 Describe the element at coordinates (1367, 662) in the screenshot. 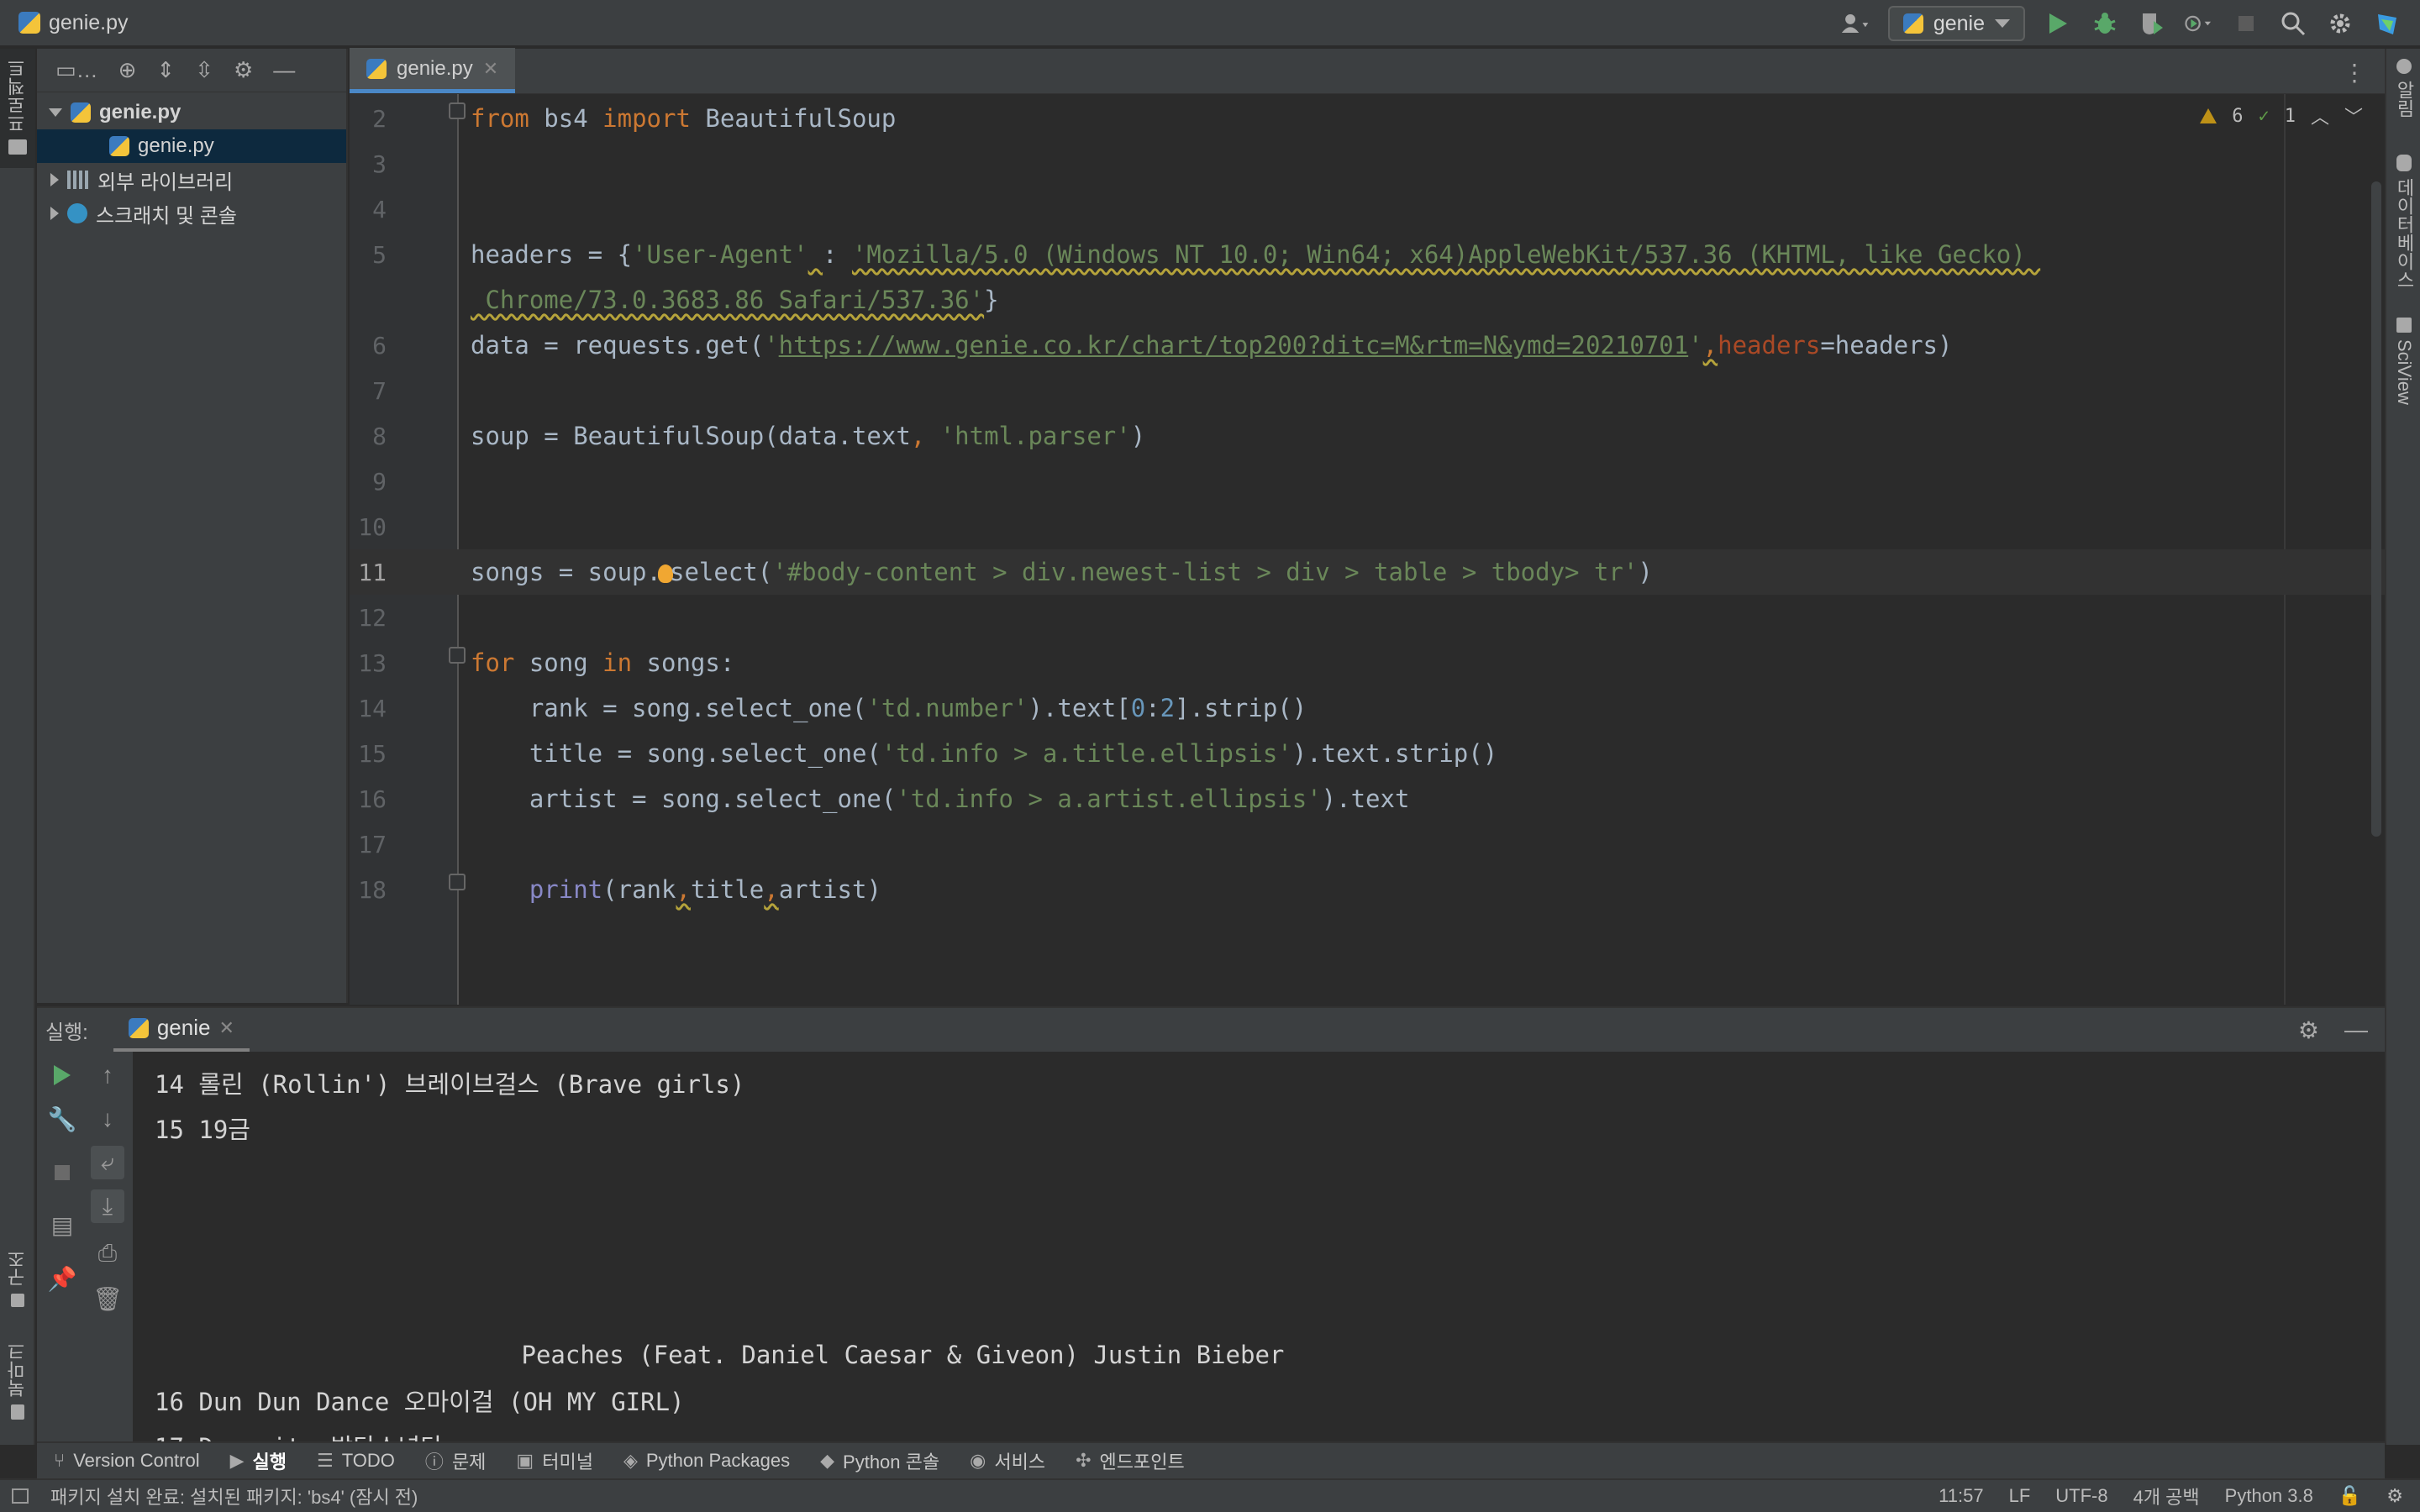

I see `code-line: 13 for song in songs:` at that location.